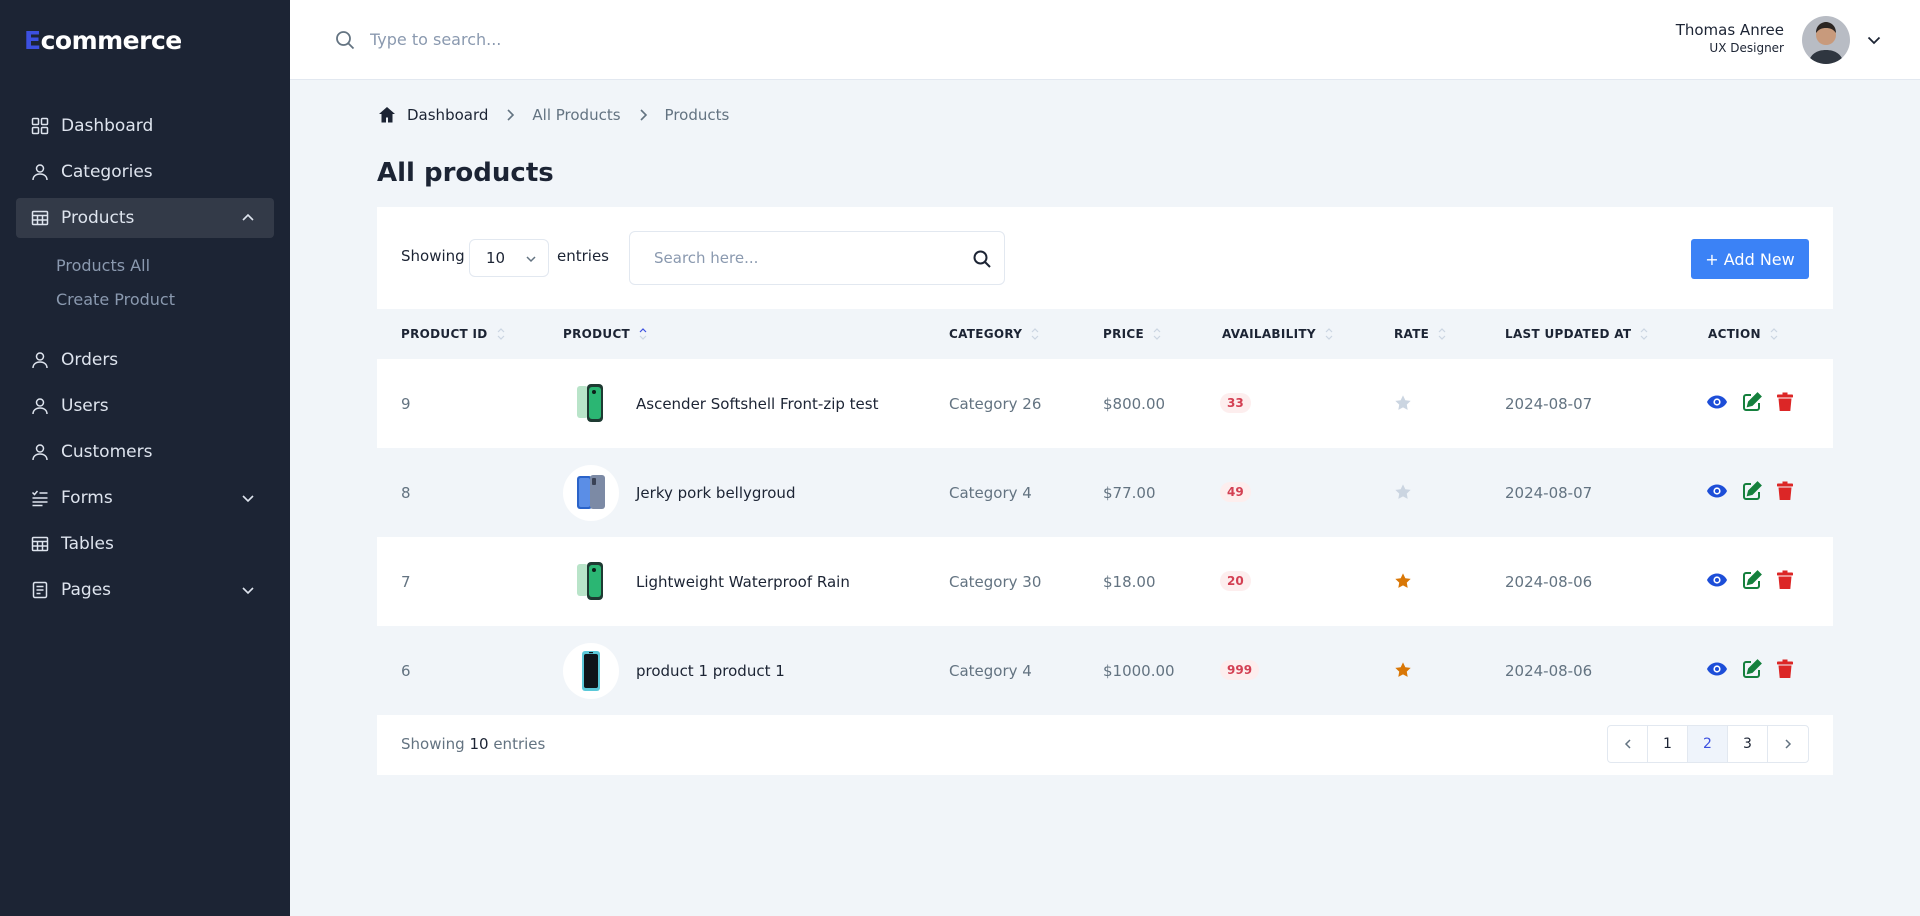 Image resolution: width=1920 pixels, height=916 pixels. What do you see at coordinates (697, 115) in the screenshot?
I see `breadcrumb-products: Products` at bounding box center [697, 115].